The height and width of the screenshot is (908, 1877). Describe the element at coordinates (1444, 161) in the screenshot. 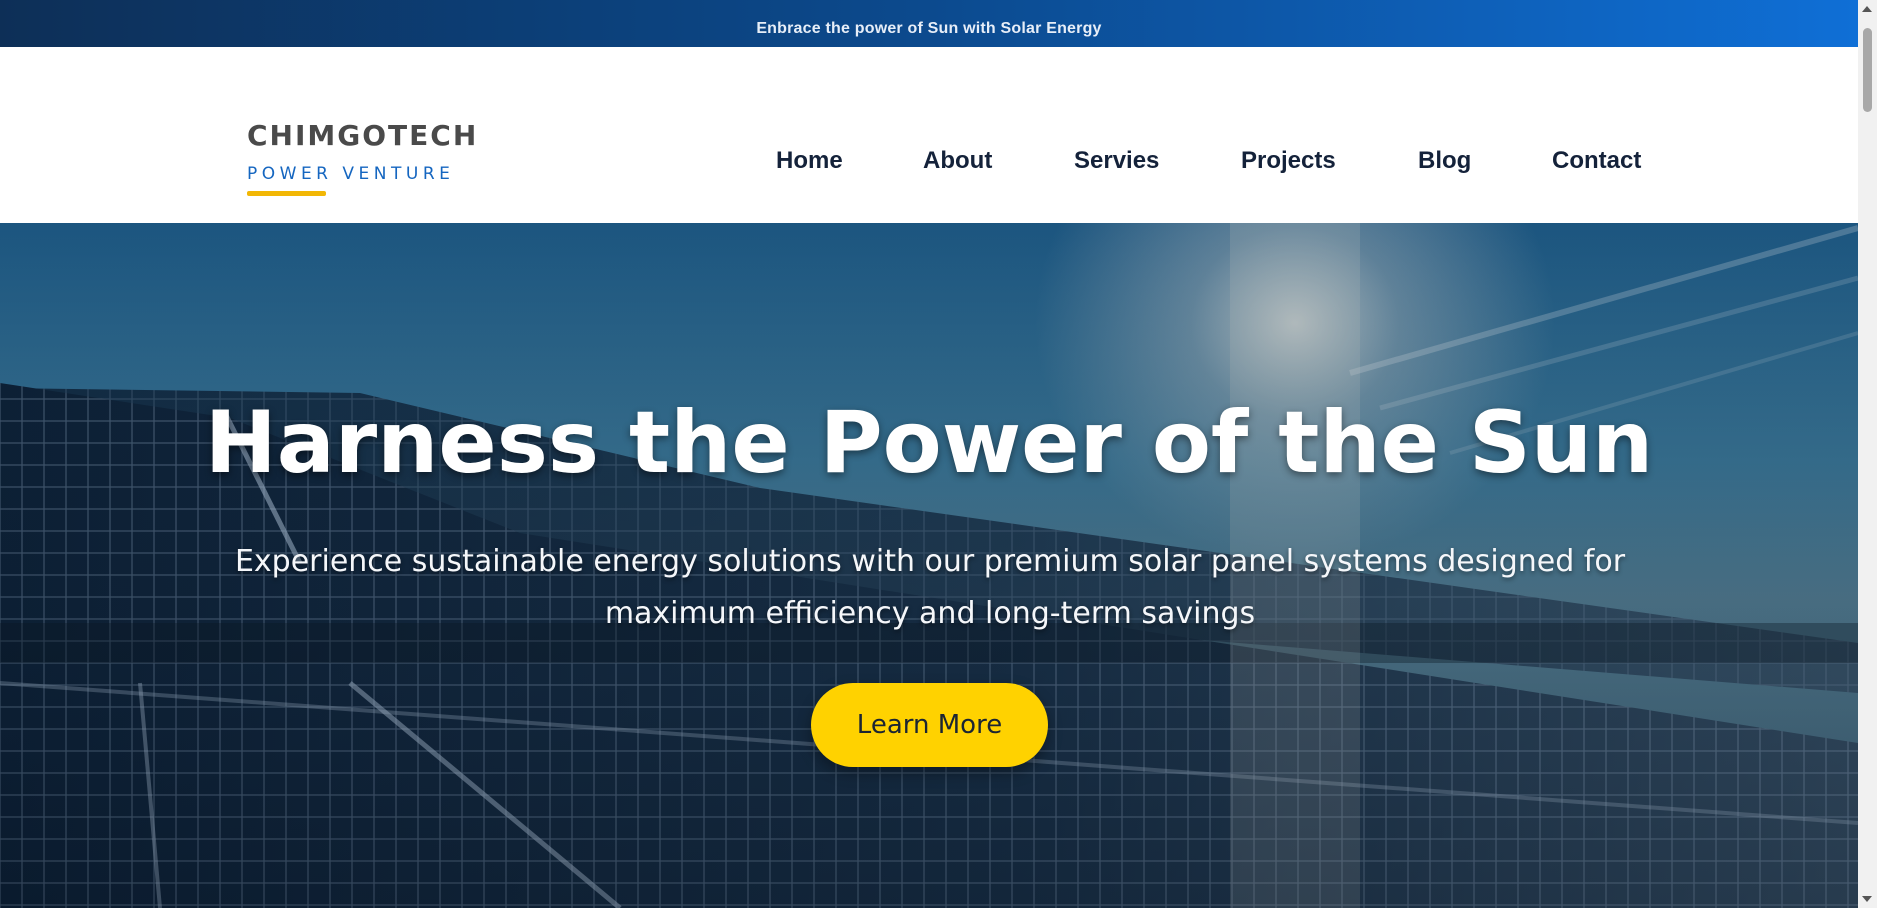

I see `nav-blog: Blog` at that location.